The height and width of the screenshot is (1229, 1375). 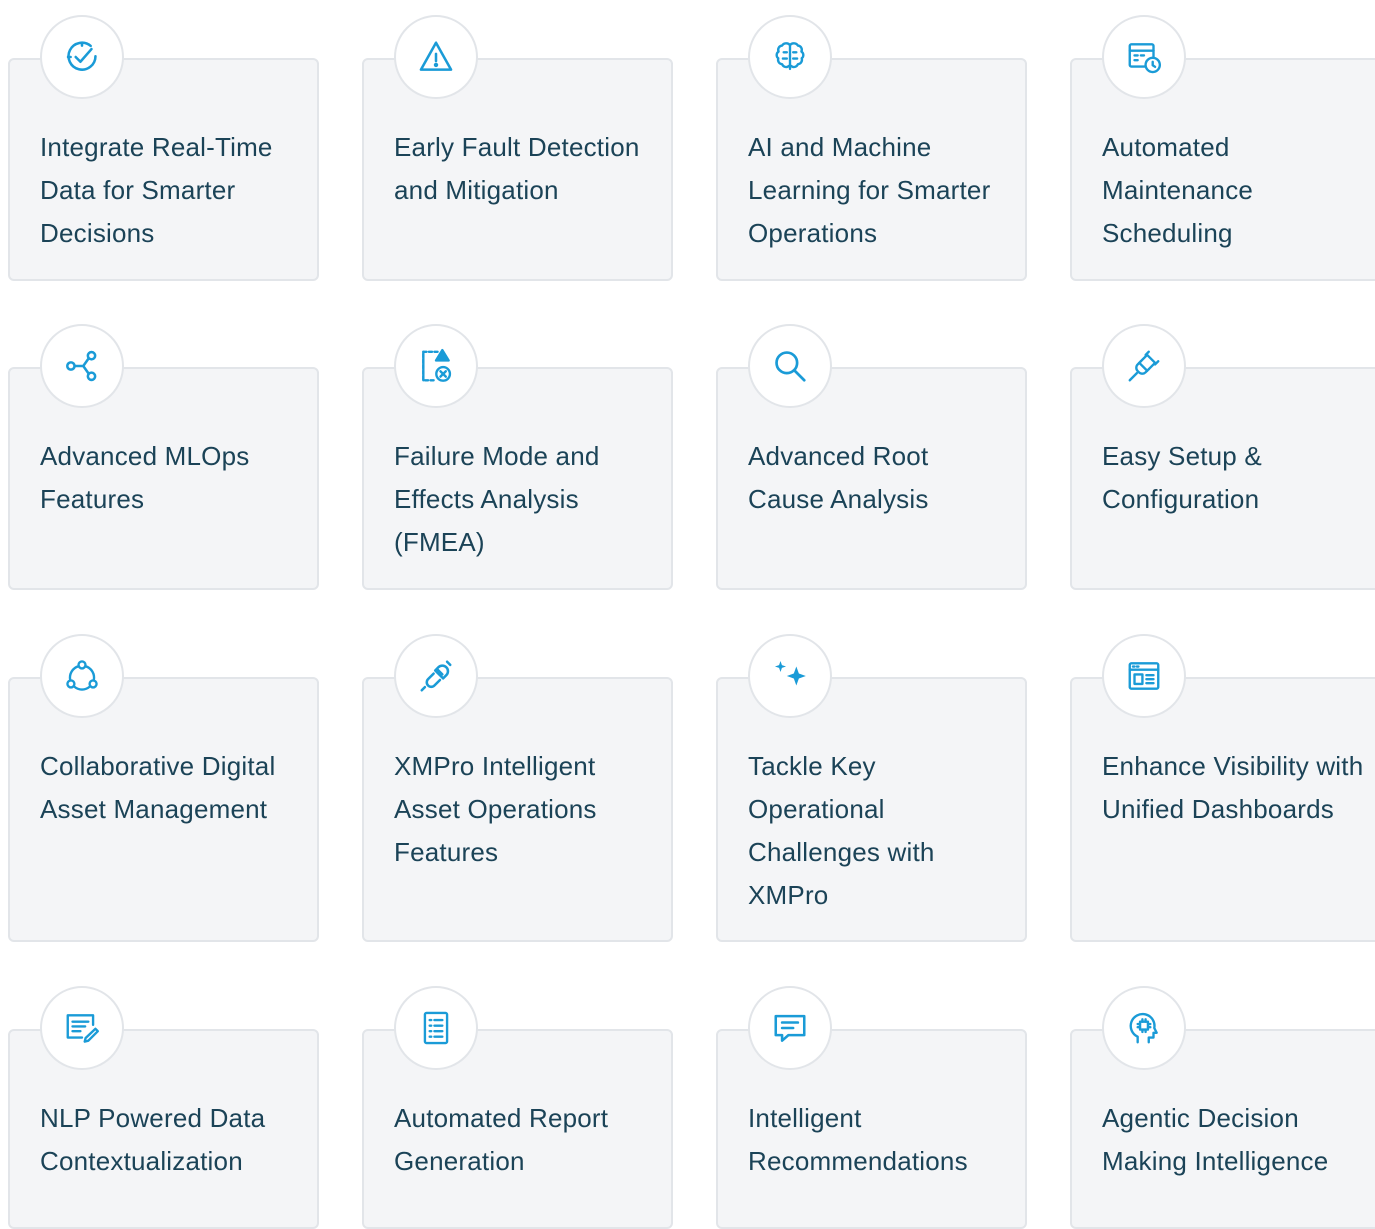 I want to click on card-title: Intelligent Recommendations, so click(x=858, y=1139).